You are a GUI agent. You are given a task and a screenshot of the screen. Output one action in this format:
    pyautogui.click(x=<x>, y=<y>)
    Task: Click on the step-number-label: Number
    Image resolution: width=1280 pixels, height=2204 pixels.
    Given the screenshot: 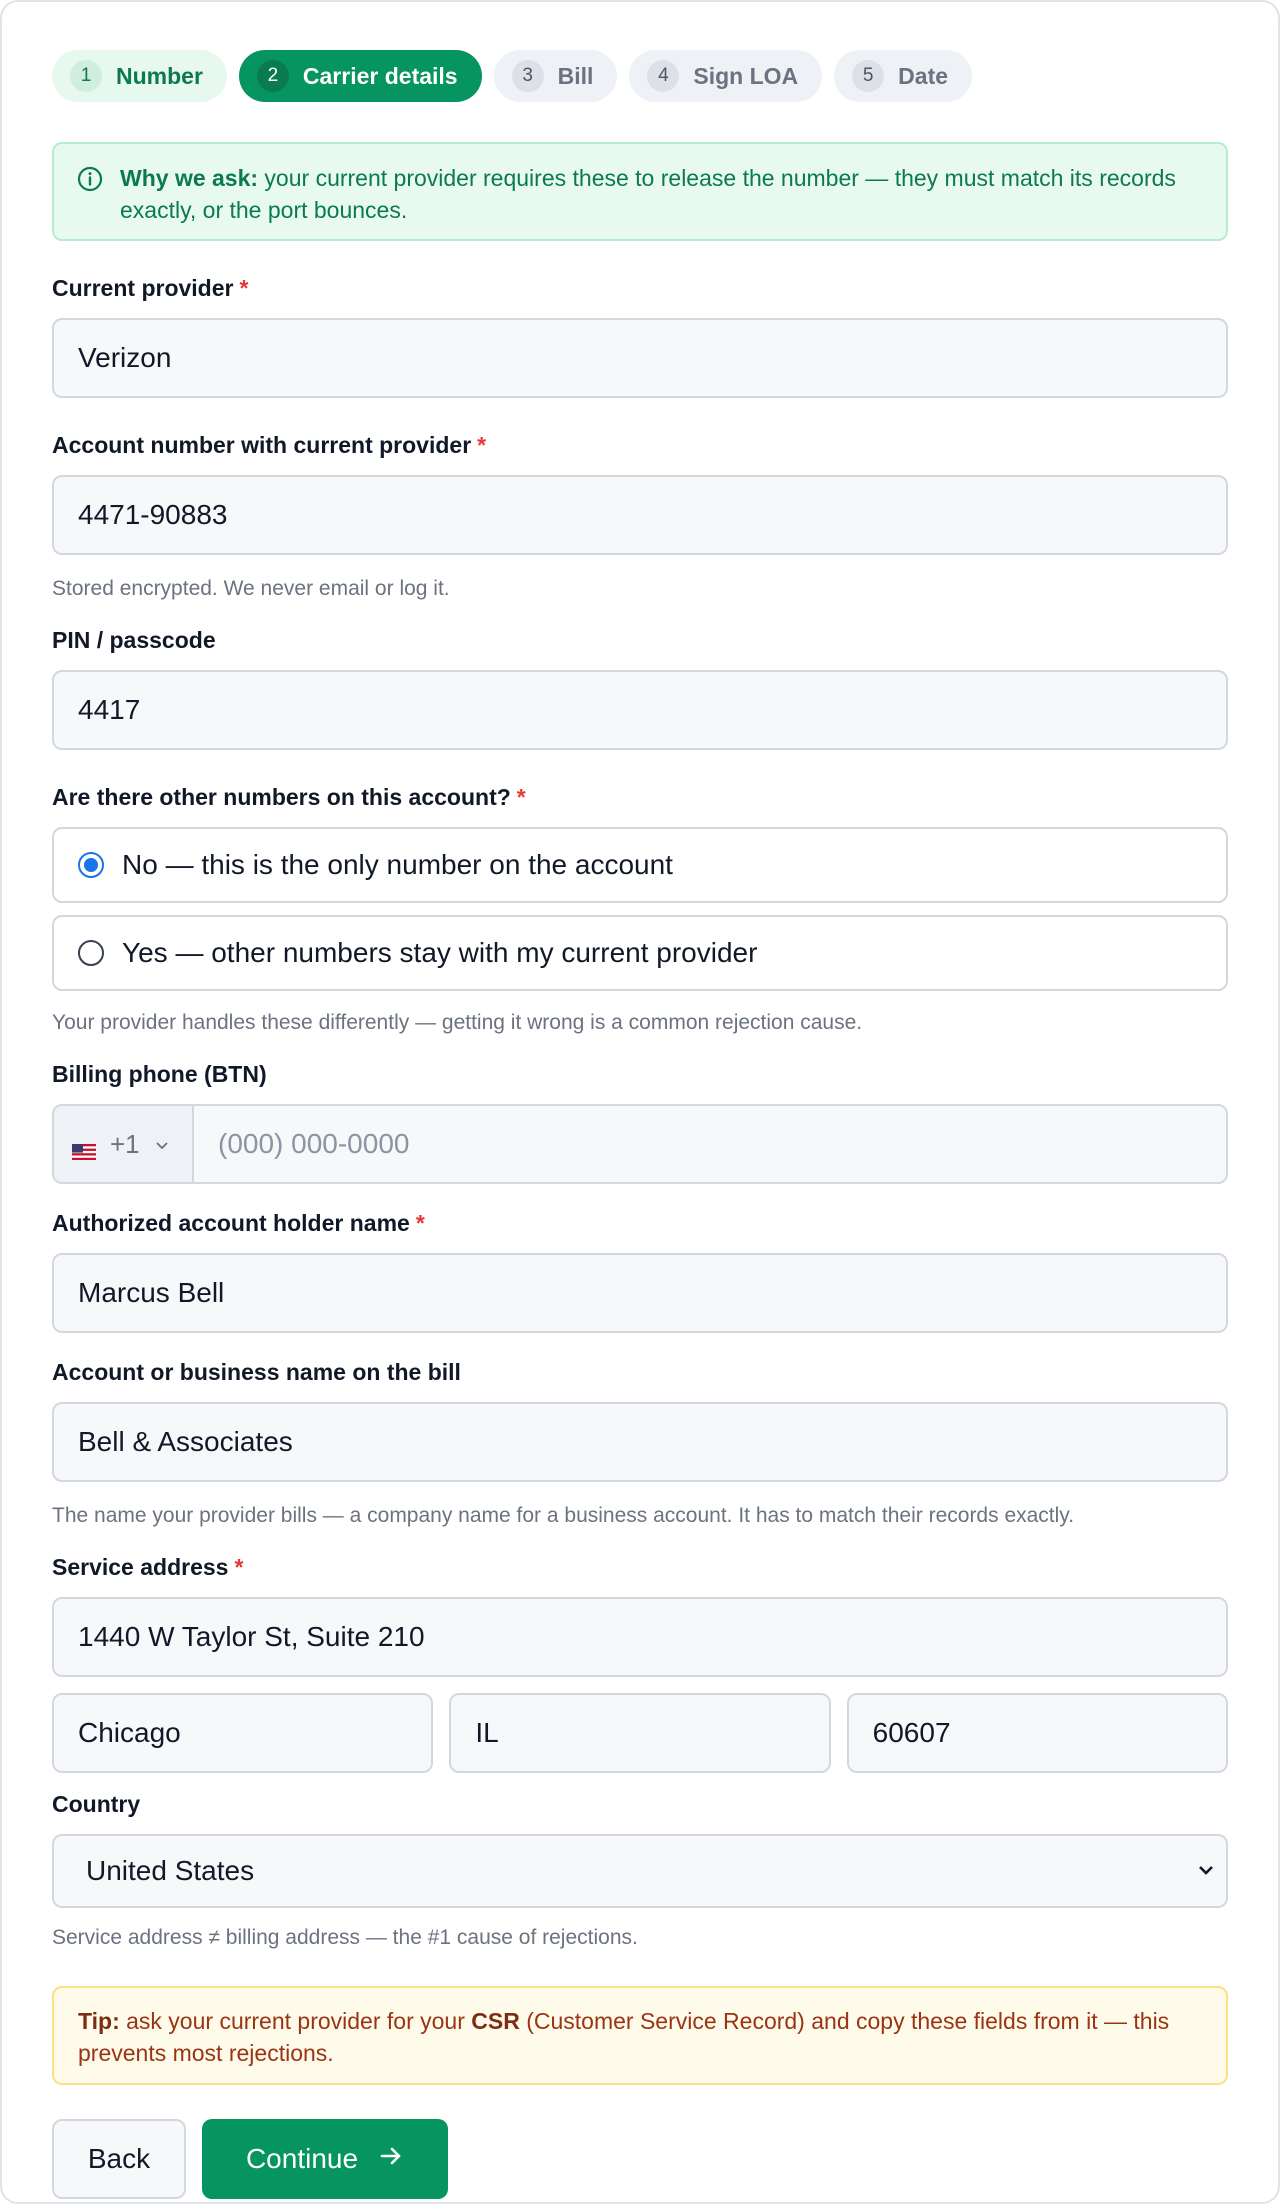 What is the action you would take?
    pyautogui.click(x=159, y=75)
    